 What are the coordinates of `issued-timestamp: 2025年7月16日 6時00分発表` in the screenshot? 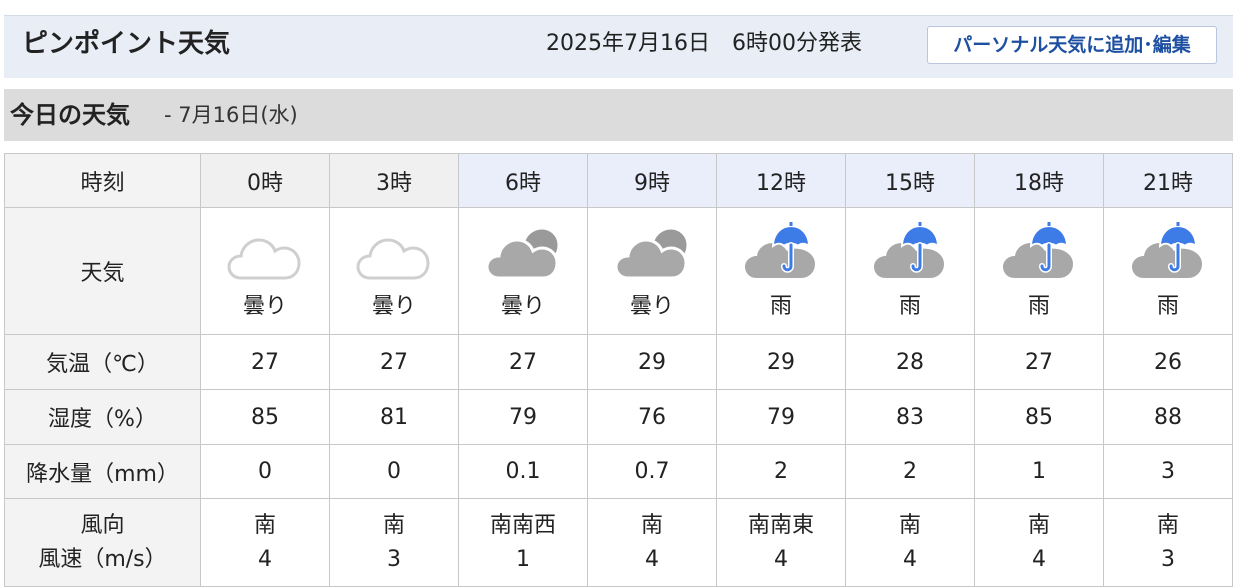 It's located at (704, 43).